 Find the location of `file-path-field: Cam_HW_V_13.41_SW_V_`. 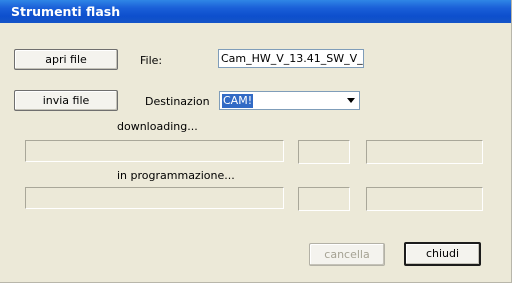

file-path-field: Cam_HW_V_13.41_SW_V_ is located at coordinates (291, 58).